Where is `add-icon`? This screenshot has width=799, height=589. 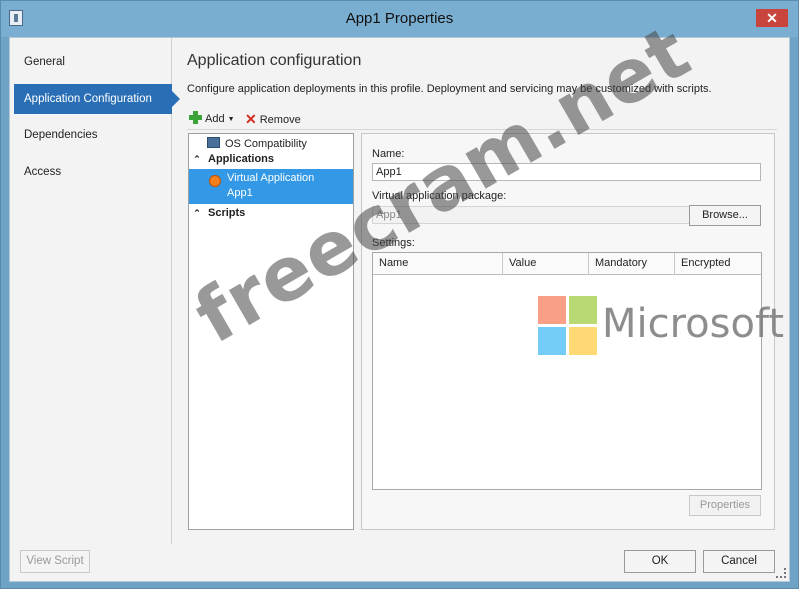 add-icon is located at coordinates (195, 117).